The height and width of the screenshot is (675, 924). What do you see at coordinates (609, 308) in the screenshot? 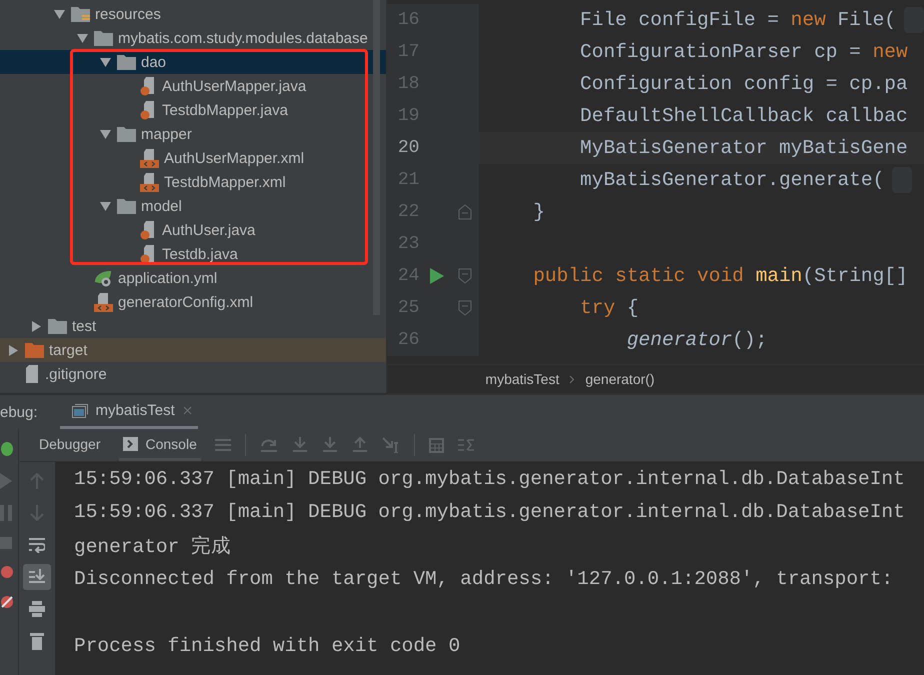
I see `code-line: try {` at bounding box center [609, 308].